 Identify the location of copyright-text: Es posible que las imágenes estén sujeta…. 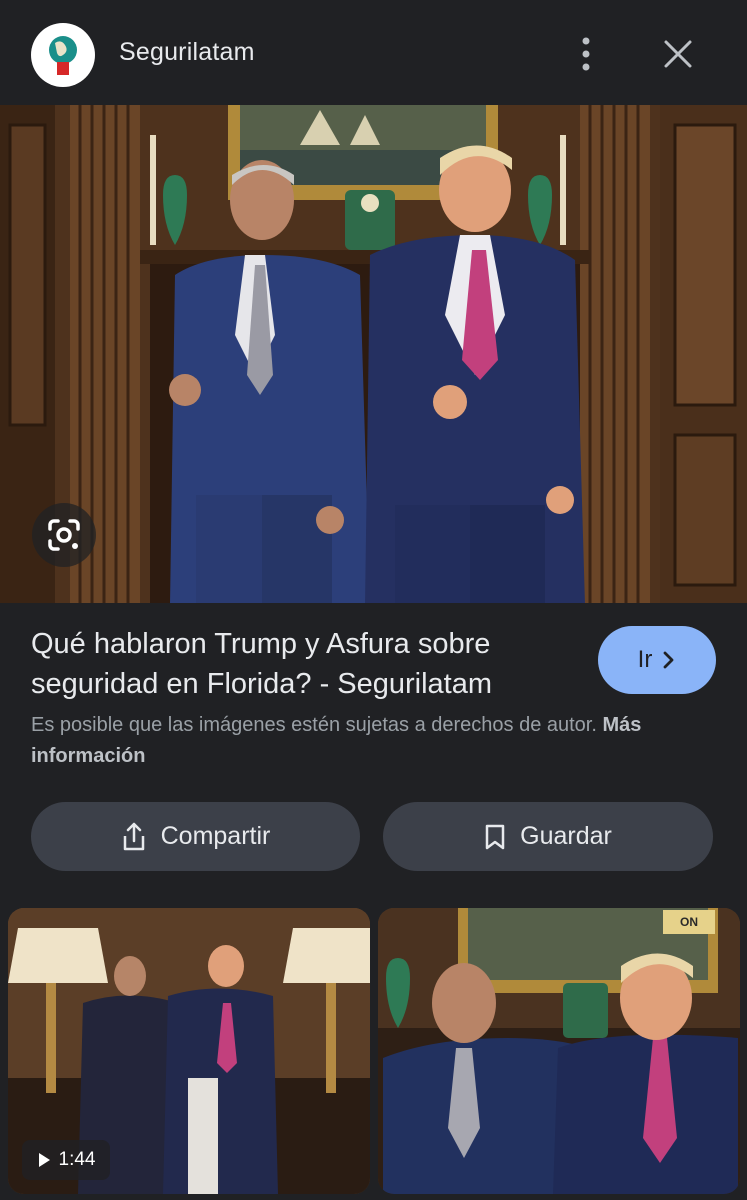
(314, 725).